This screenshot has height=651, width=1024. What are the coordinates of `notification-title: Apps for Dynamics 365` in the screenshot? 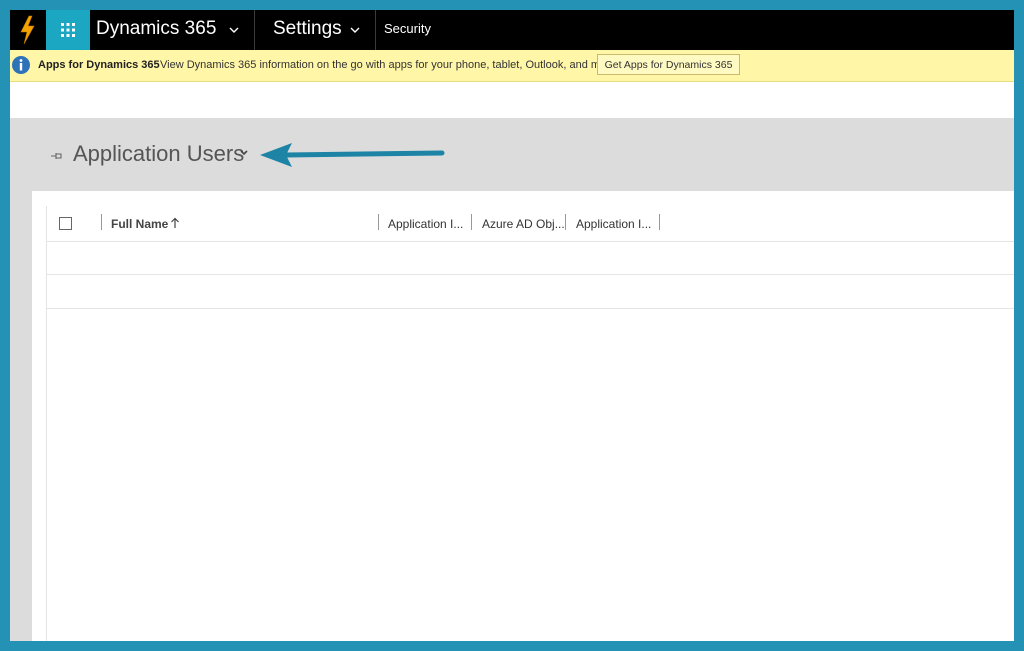 It's located at (99, 65).